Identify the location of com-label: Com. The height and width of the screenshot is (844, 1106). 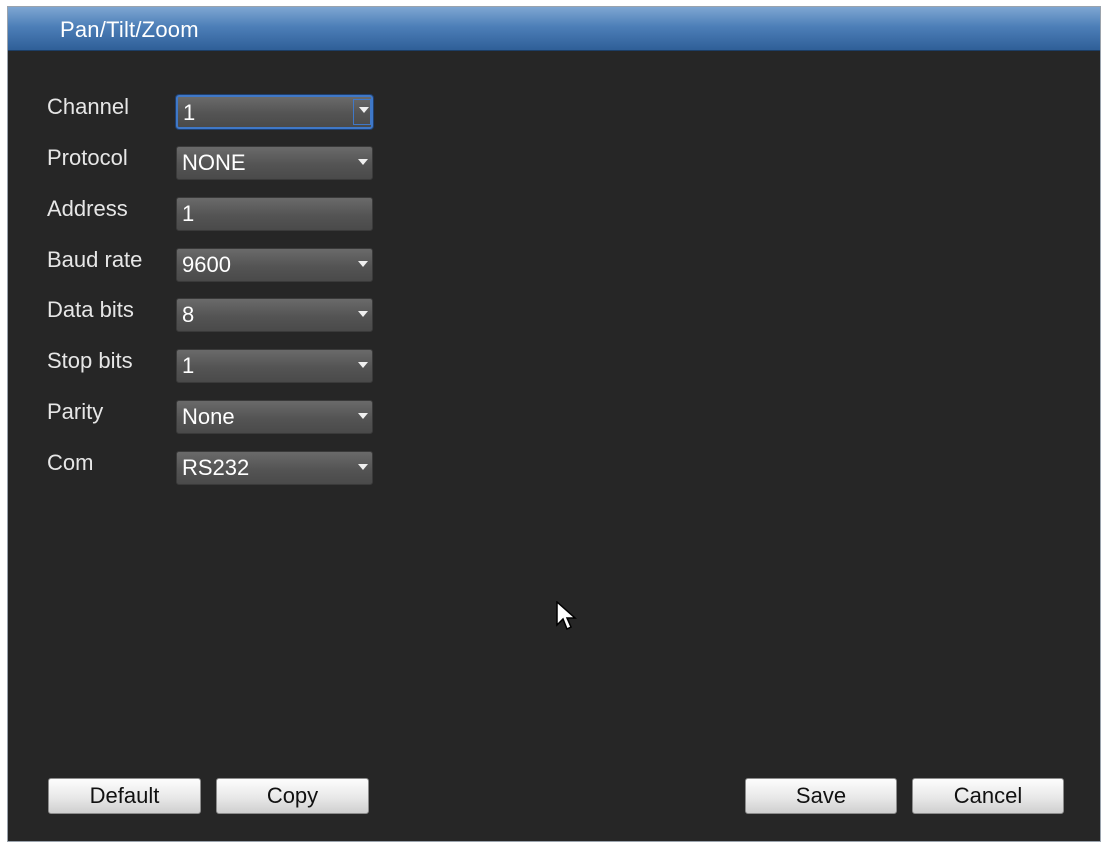
(70, 462).